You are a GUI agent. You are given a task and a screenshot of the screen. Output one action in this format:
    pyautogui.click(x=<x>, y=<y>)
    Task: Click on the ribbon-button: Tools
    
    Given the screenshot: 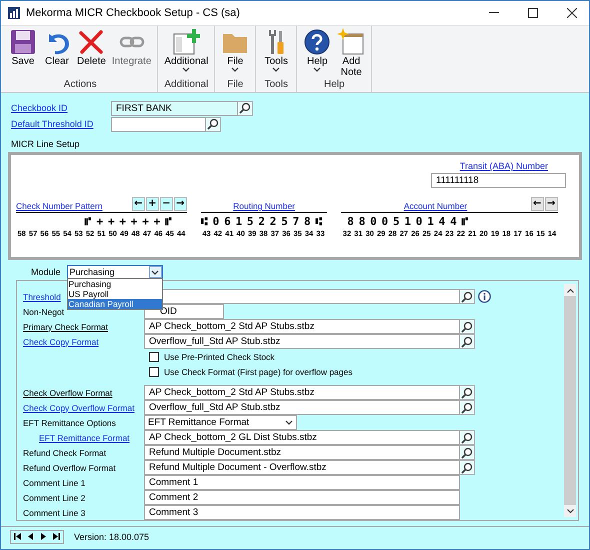 What is the action you would take?
    pyautogui.click(x=276, y=52)
    